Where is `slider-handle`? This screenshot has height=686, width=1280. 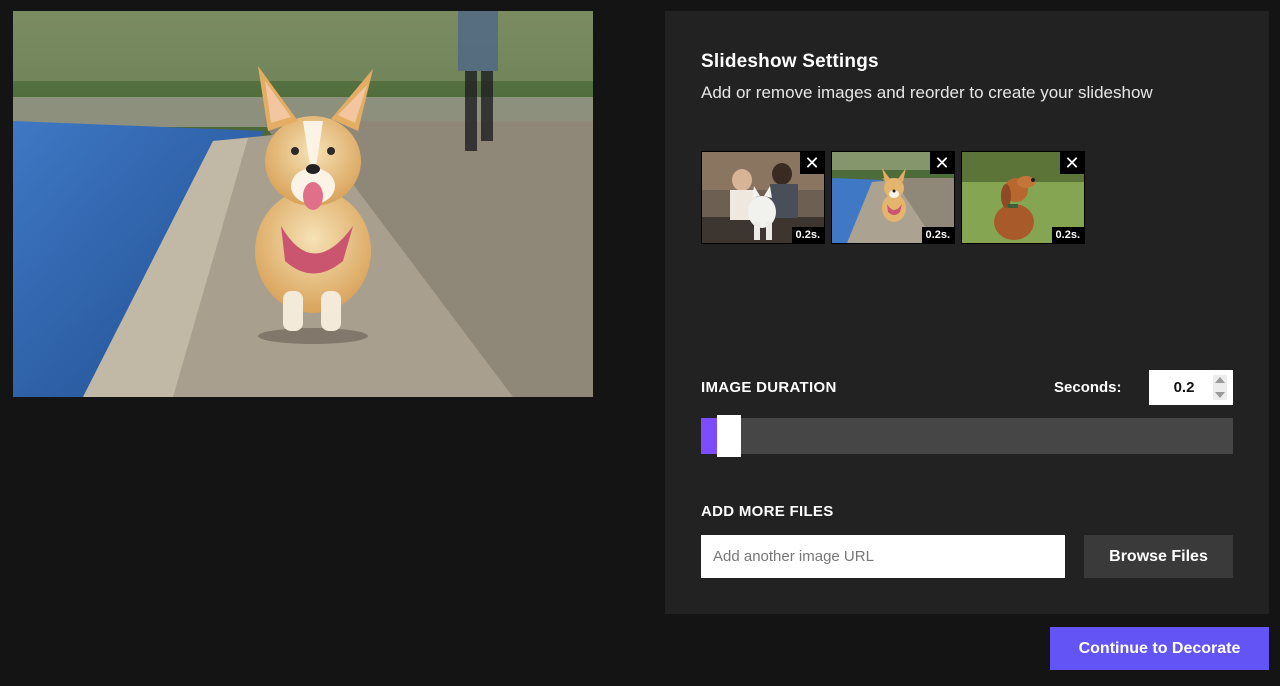 slider-handle is located at coordinates (729, 436).